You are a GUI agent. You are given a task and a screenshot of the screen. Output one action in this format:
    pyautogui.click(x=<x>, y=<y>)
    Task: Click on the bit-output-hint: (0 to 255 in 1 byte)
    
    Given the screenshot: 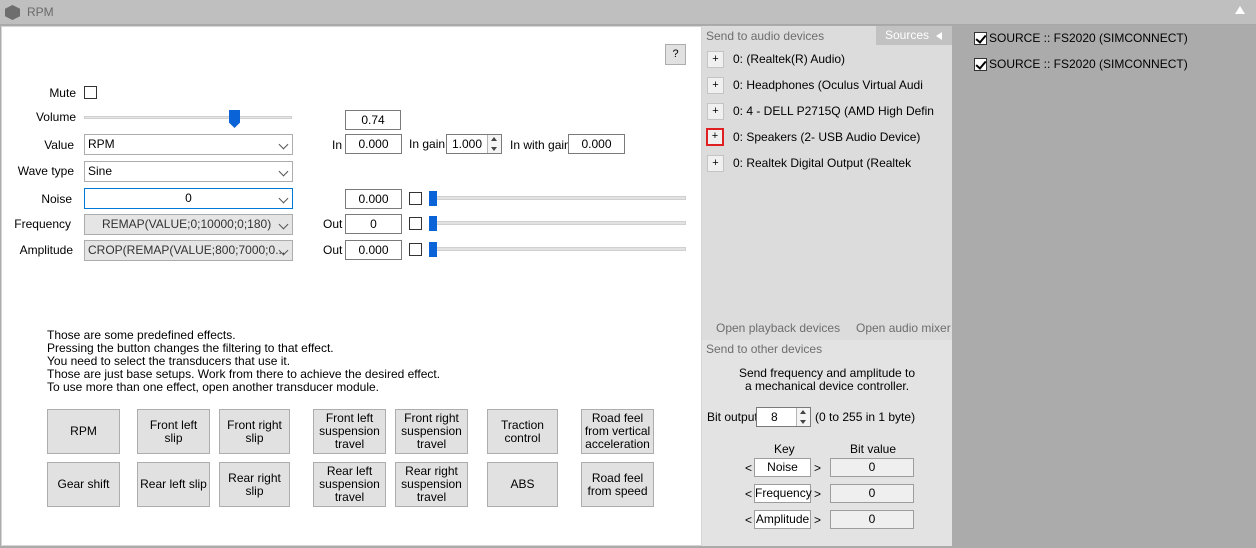 What is the action you would take?
    pyautogui.click(x=865, y=417)
    